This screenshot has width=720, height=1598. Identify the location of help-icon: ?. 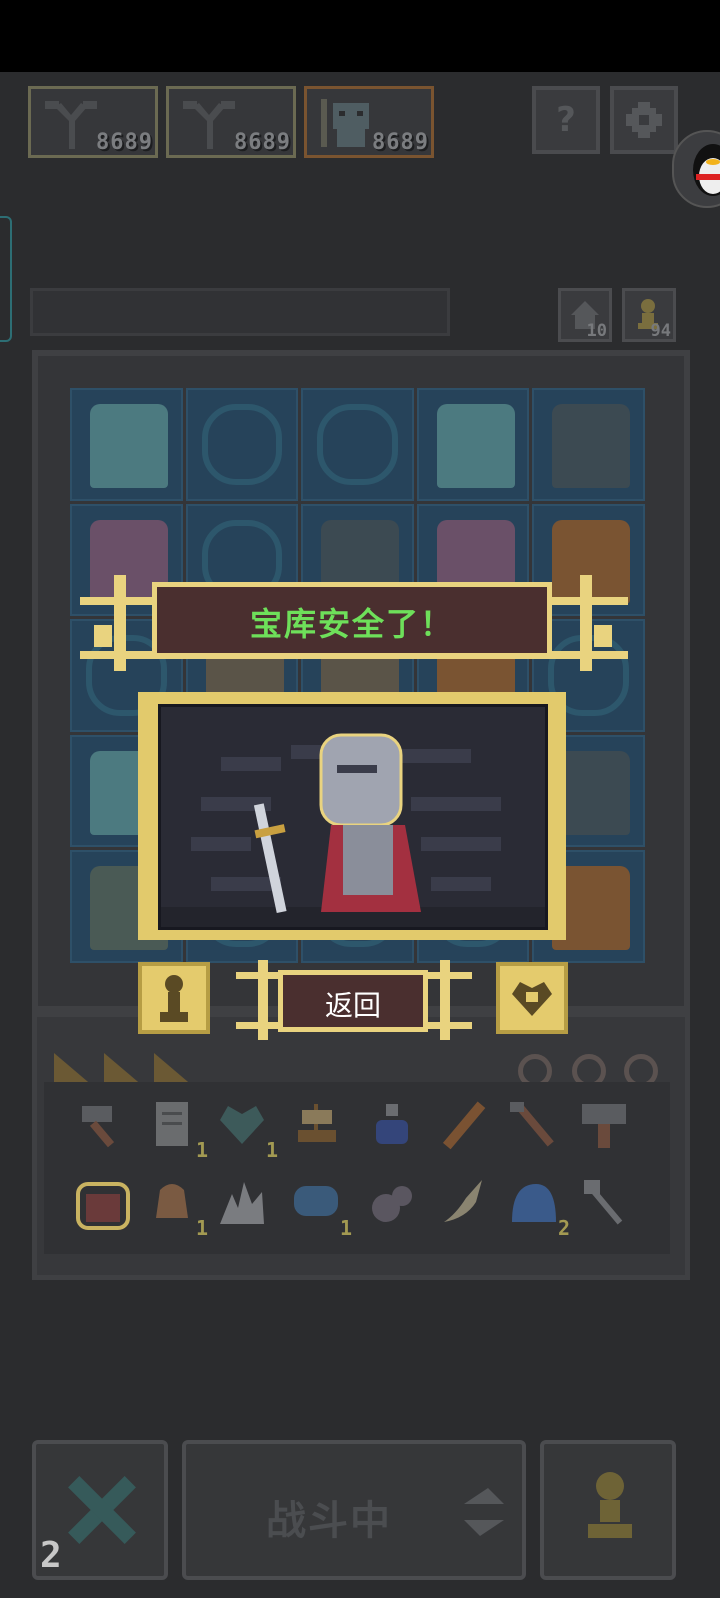
(566, 120).